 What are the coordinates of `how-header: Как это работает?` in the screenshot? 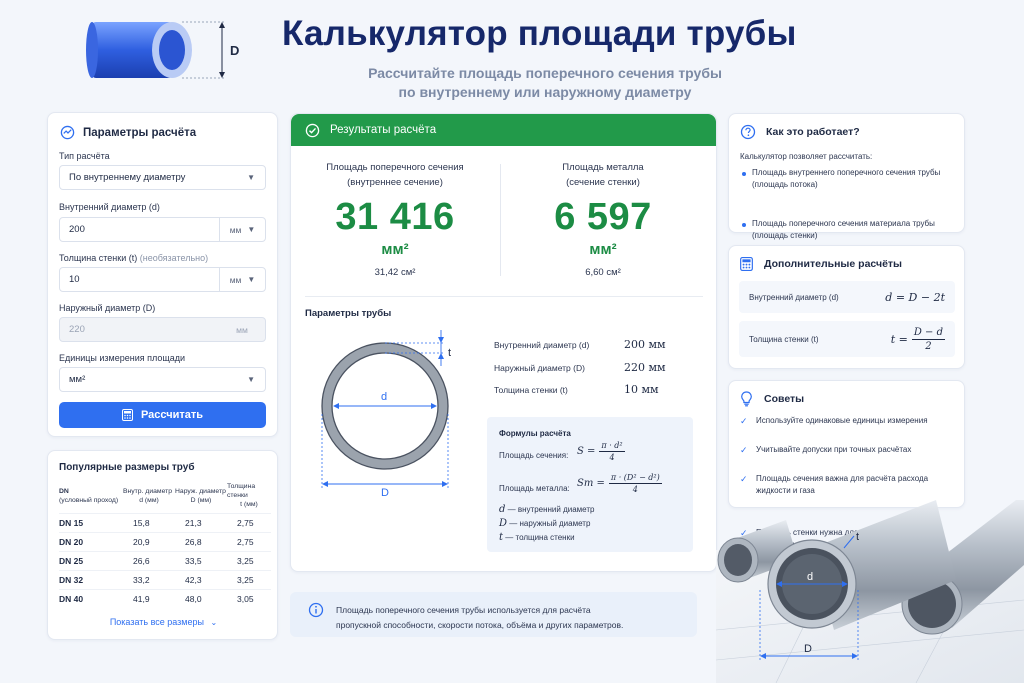 It's located at (800, 132).